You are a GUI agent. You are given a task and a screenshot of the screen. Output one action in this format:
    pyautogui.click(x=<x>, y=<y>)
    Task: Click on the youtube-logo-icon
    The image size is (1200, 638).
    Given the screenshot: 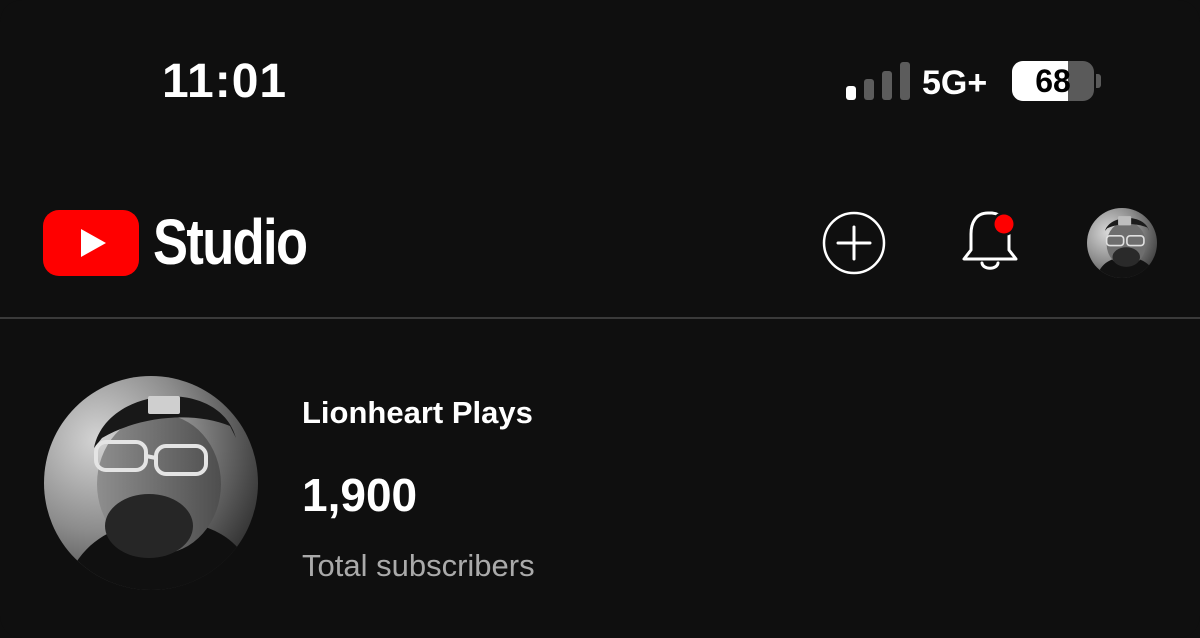 What is the action you would take?
    pyautogui.click(x=91, y=243)
    